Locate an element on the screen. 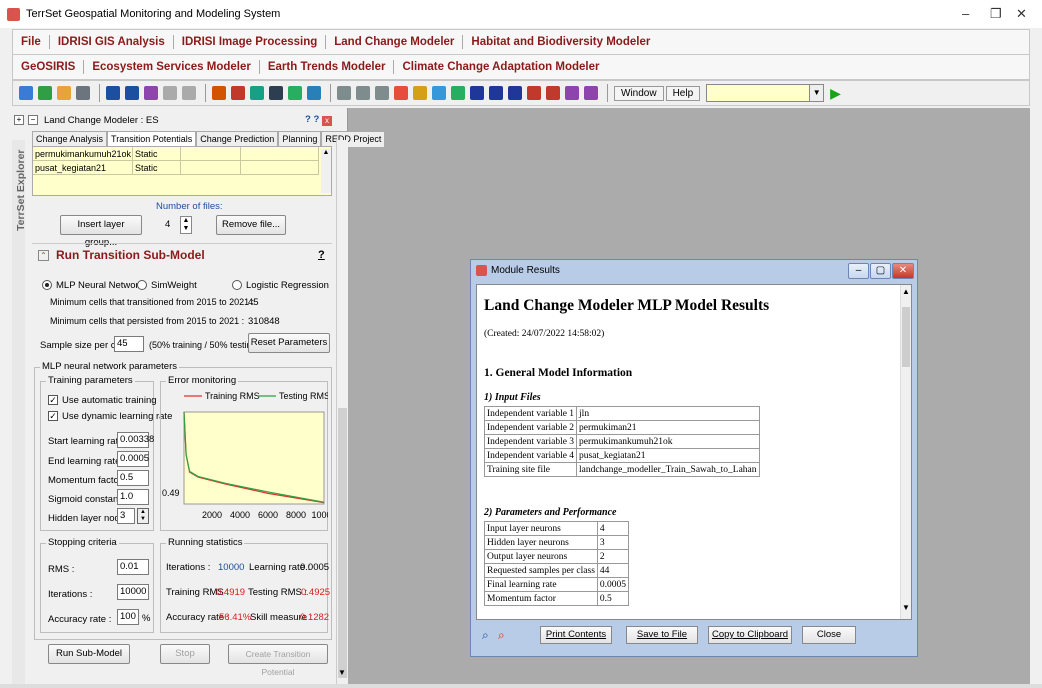 Image resolution: width=1042 pixels, height=688 pixels. auto-training-checkbox: ✓ Use automatic training is located at coordinates (102, 400).